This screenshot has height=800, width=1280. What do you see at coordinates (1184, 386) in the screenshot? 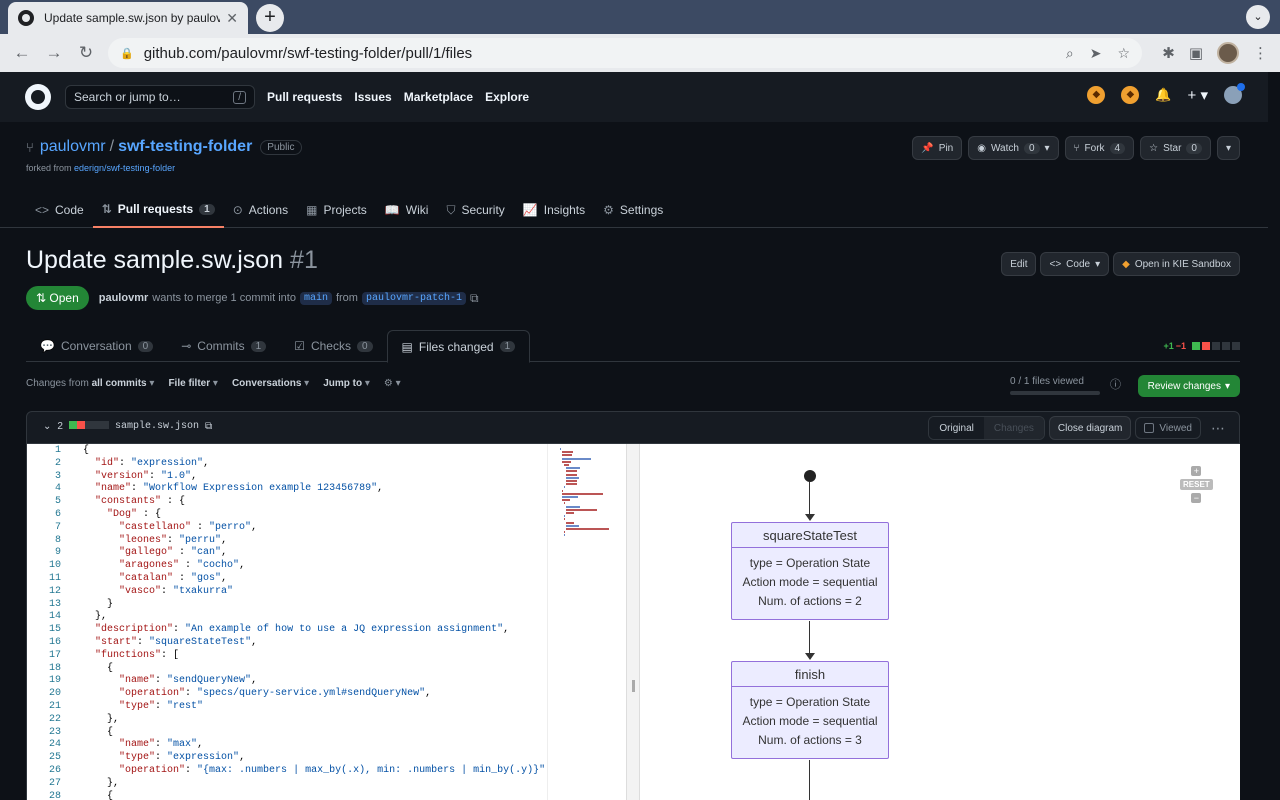
I see `review-label: Review changes` at bounding box center [1184, 386].